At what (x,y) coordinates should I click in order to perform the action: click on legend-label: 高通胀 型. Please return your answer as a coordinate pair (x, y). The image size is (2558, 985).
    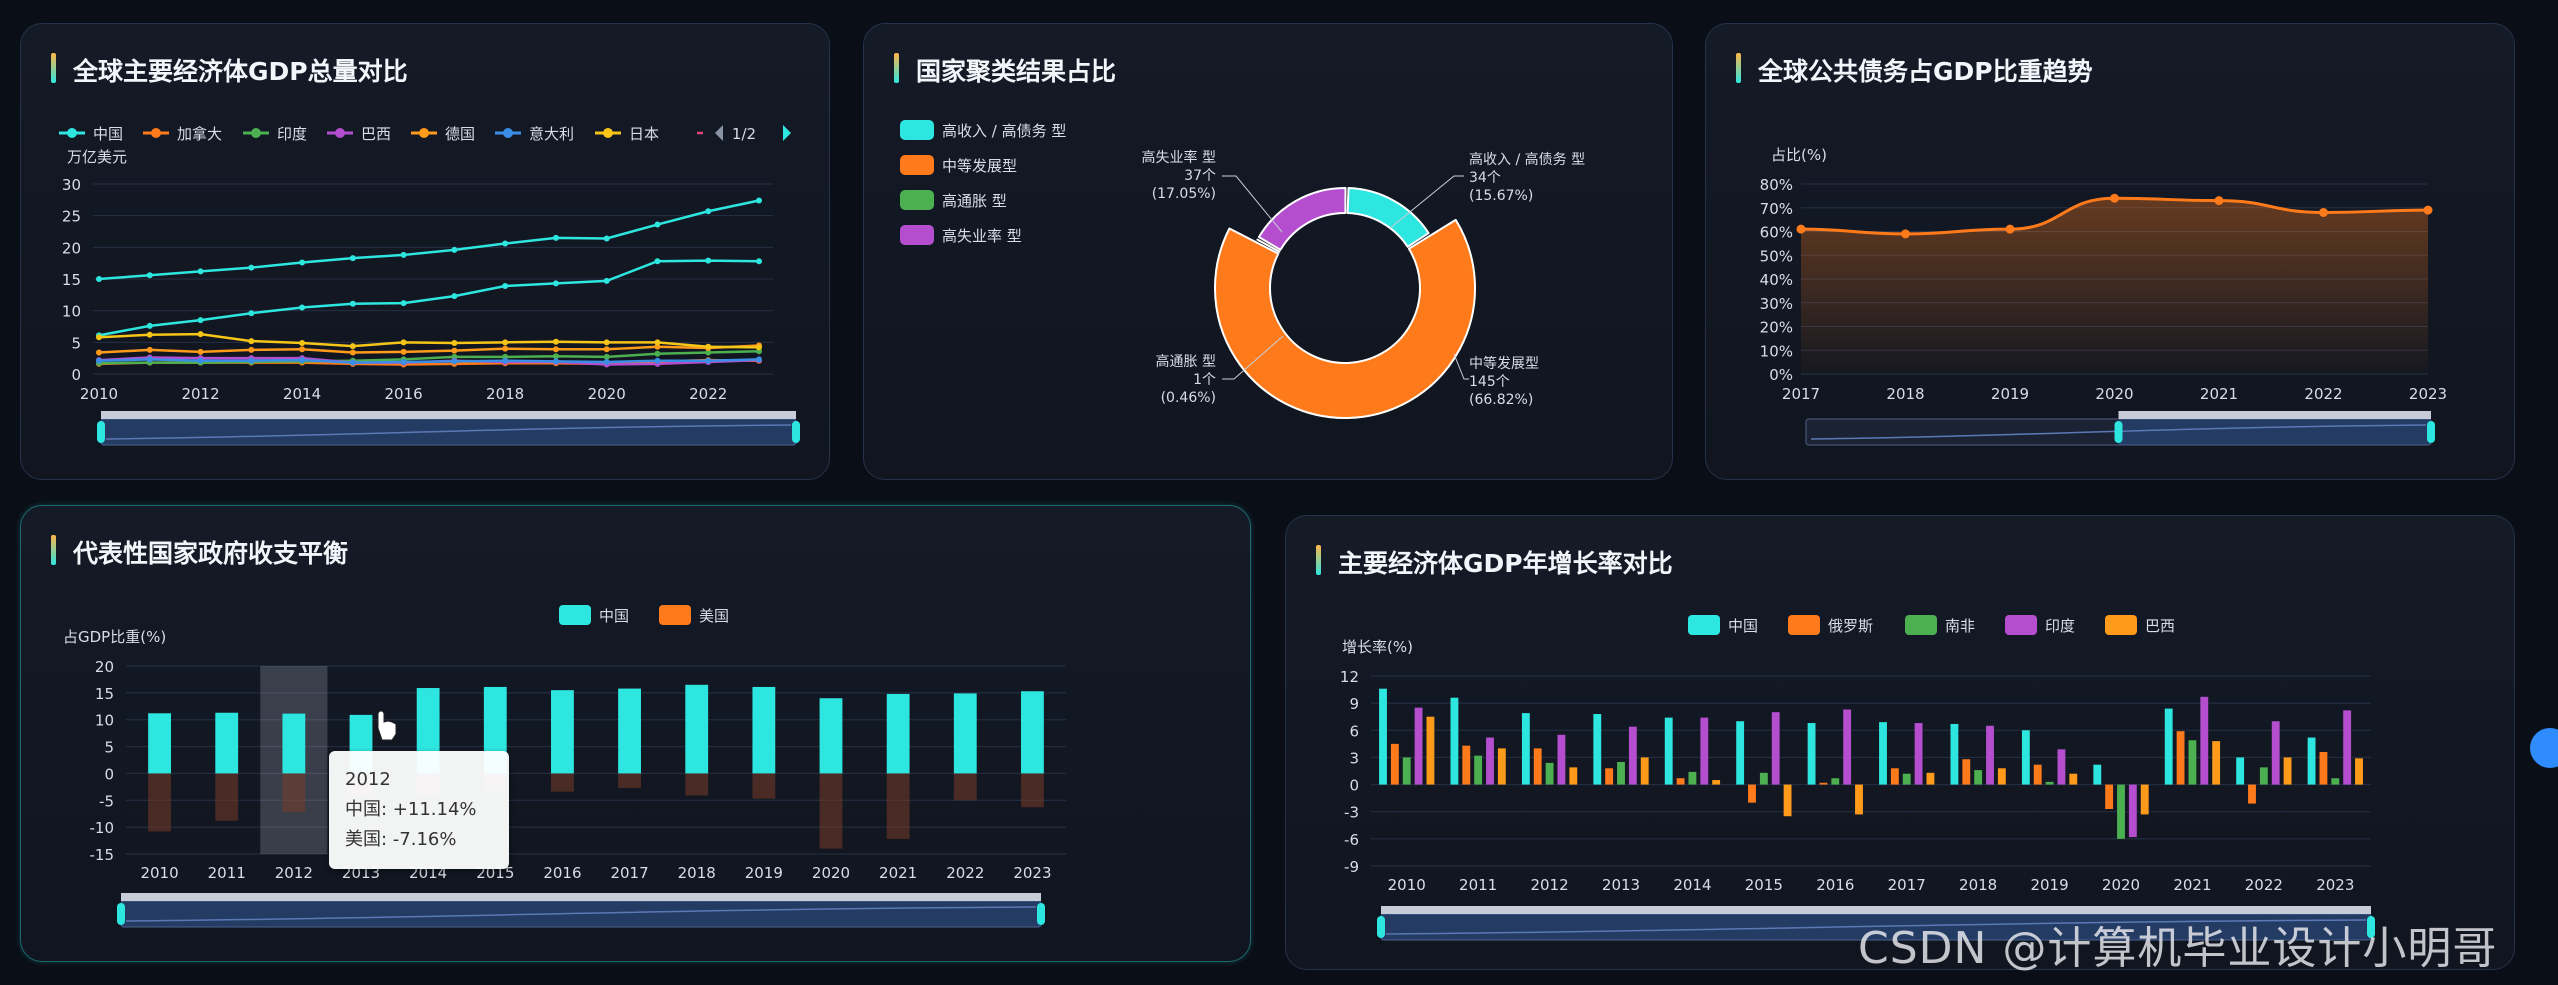
    Looking at the image, I should click on (974, 201).